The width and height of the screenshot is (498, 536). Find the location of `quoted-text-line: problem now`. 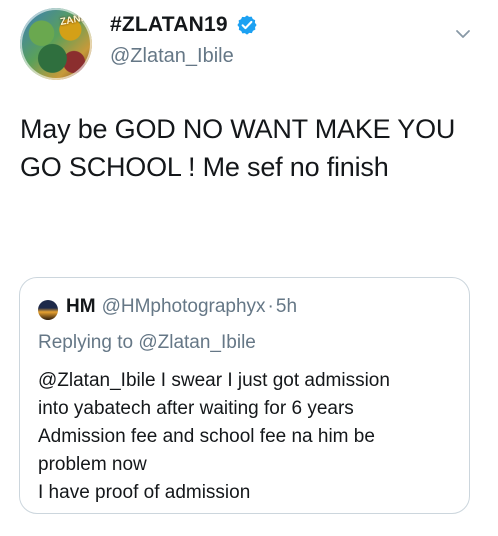

quoted-text-line: problem now is located at coordinates (92, 464).